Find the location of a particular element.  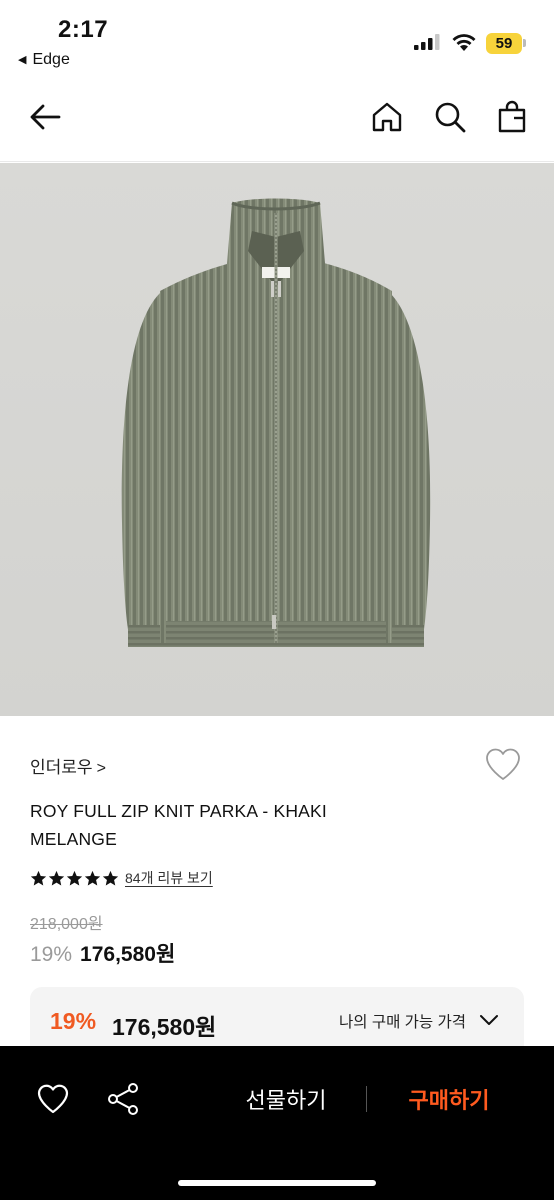

product-title: ROY FULL ZIP KNIT PARKA - KHAKI MELANGE is located at coordinates (178, 825).